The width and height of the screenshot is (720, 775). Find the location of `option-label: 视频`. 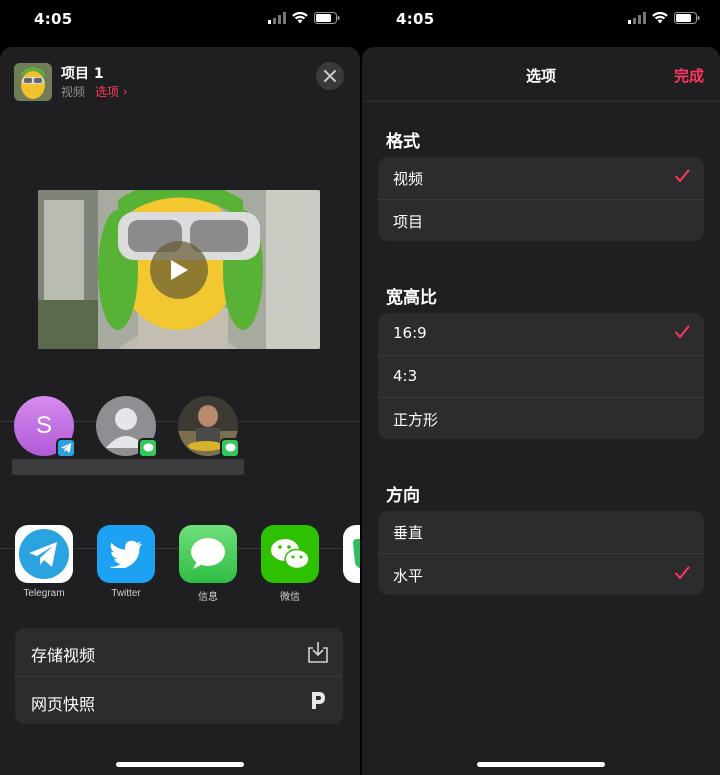

option-label: 视频 is located at coordinates (408, 179).